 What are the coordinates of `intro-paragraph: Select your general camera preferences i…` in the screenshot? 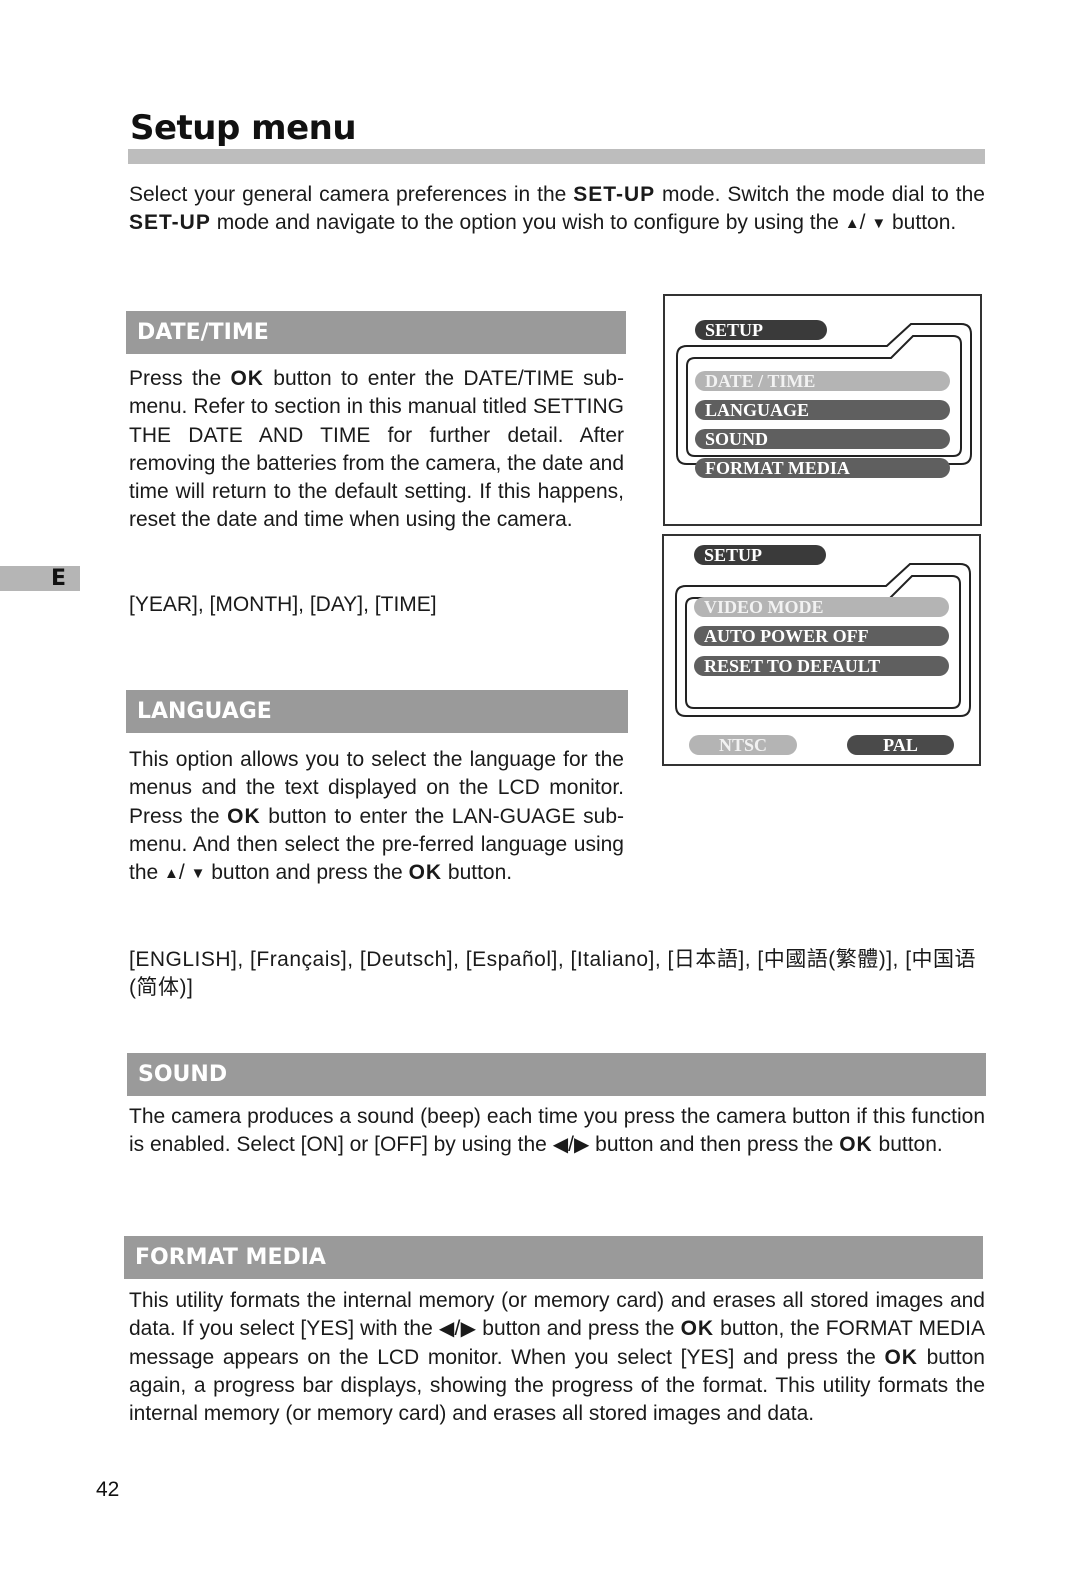 It's located at (557, 210).